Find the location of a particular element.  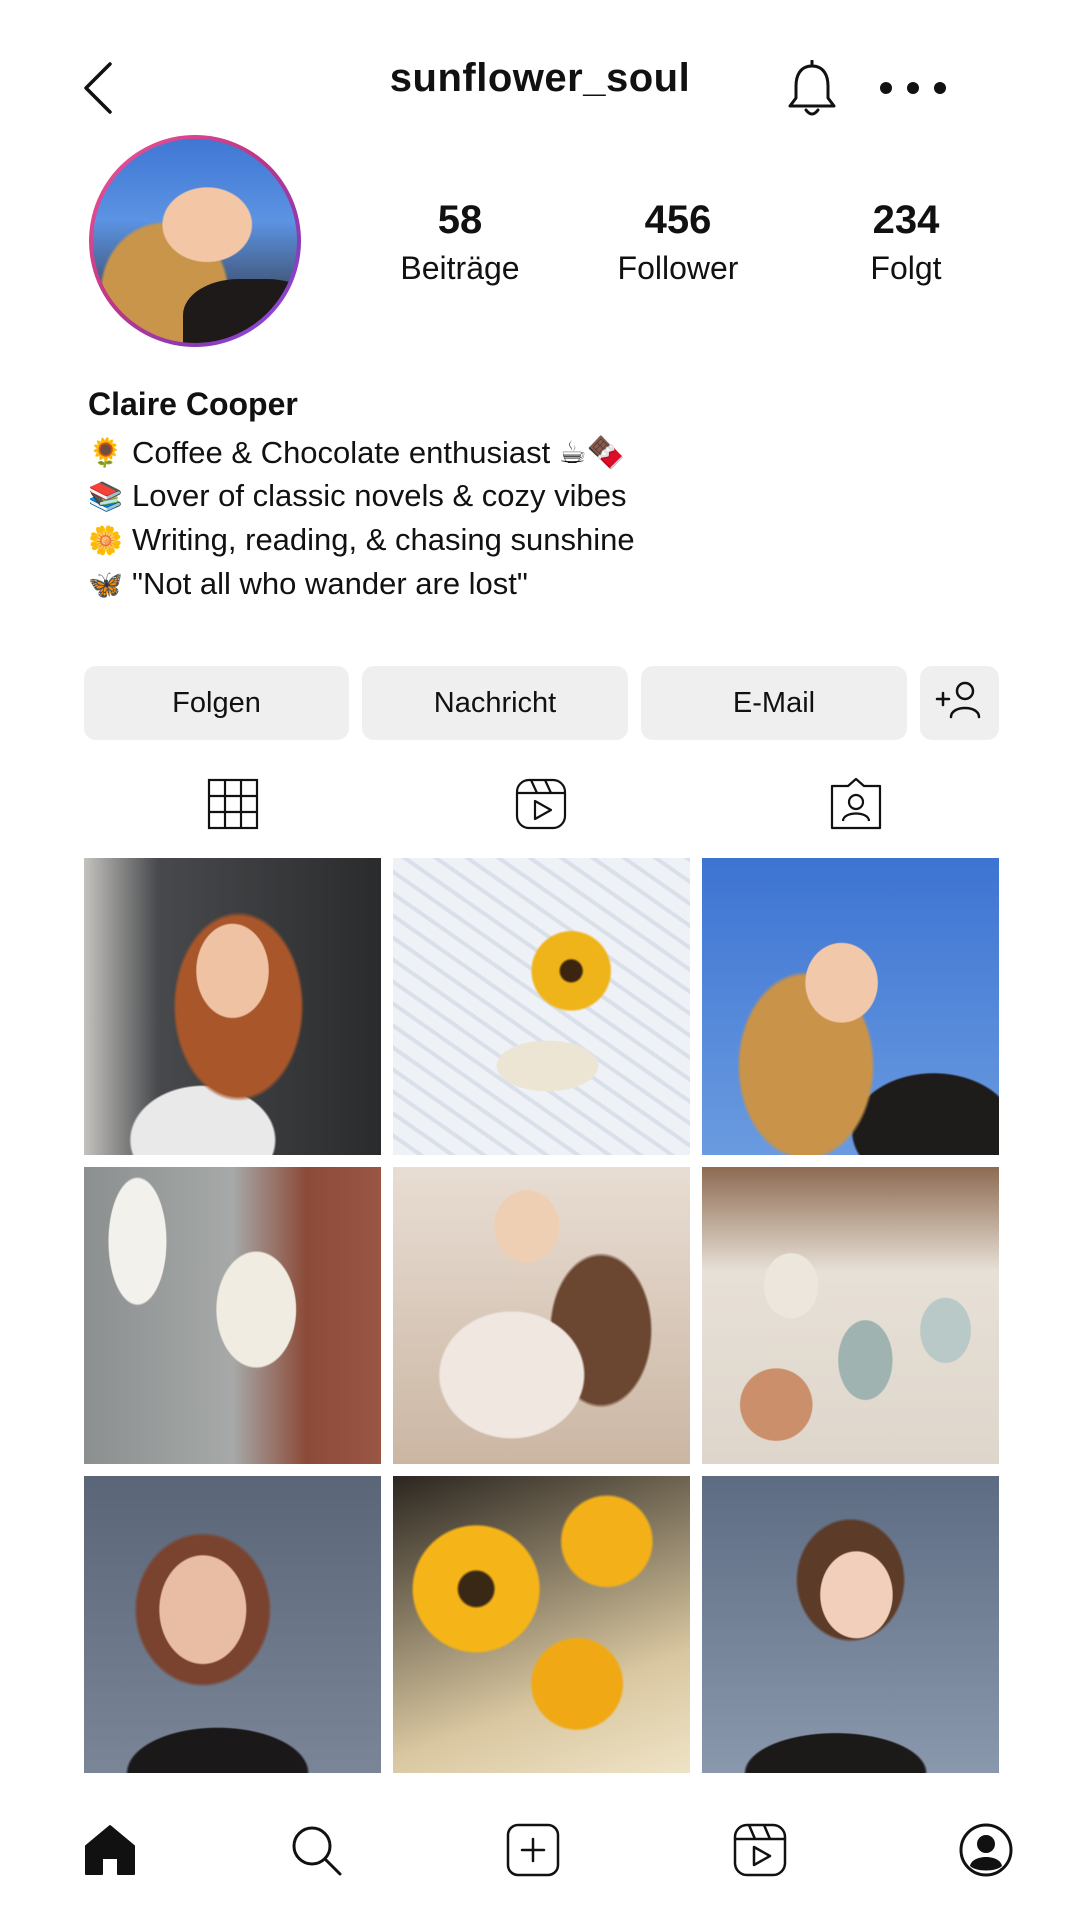

bio-line: 📚 Lover of classic novels & cozy vibes is located at coordinates (488, 496).